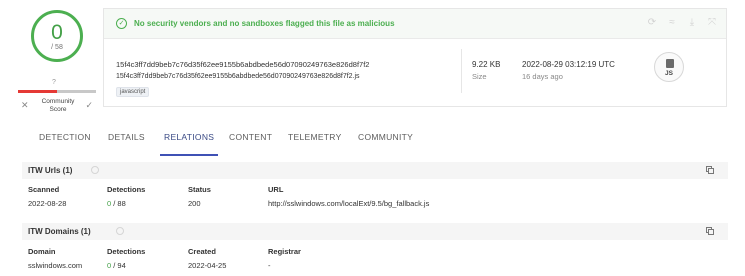  Describe the element at coordinates (375, 231) in the screenshot. I see `itw-domains-header: ITW Domains (1)` at that location.